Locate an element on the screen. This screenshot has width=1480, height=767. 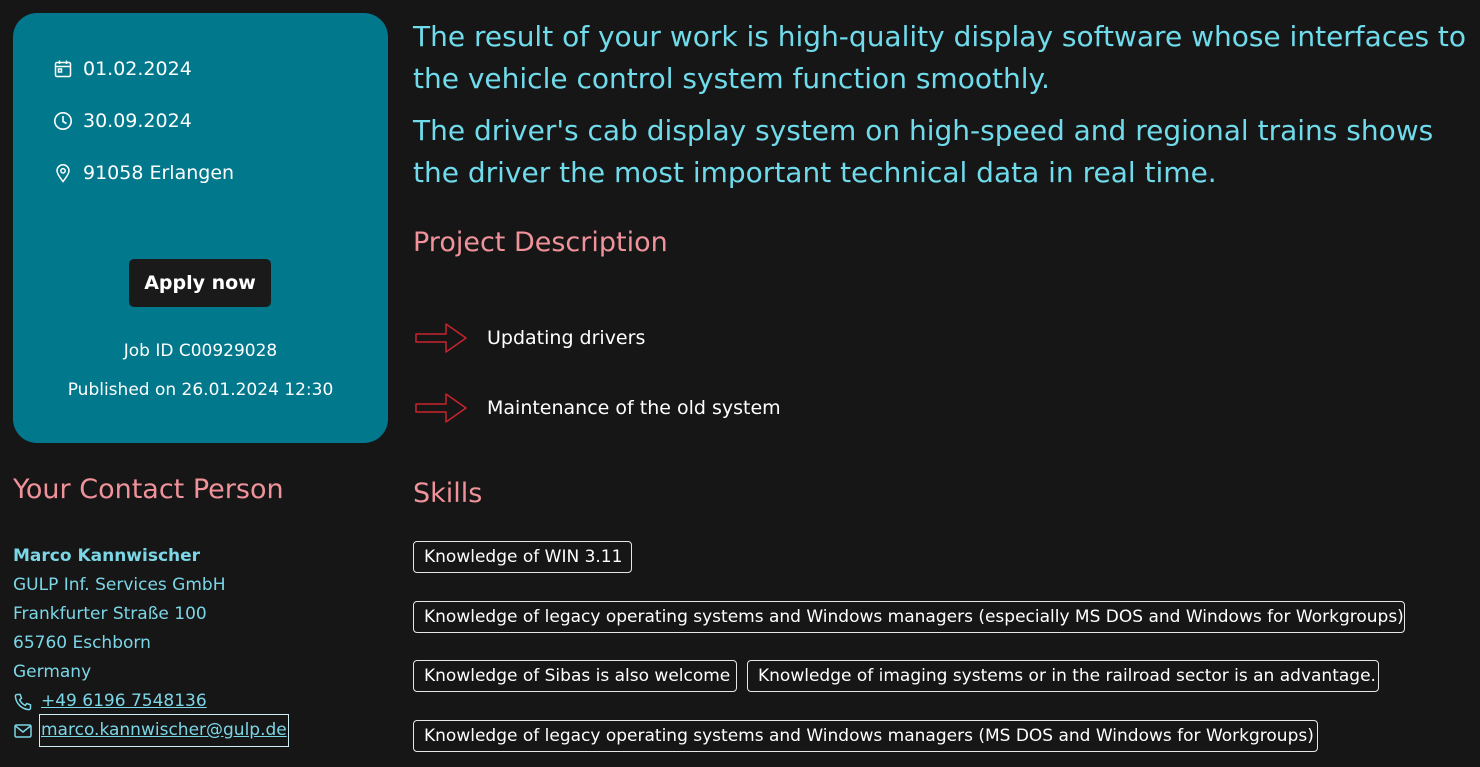
phone-icon is located at coordinates (23, 702).